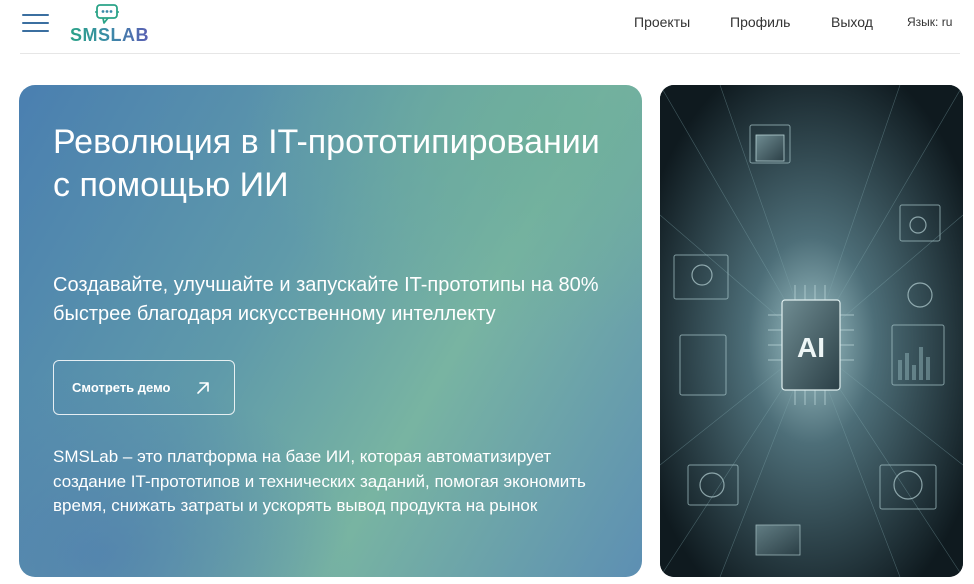 The height and width of the screenshot is (584, 974). Describe the element at coordinates (203, 388) in the screenshot. I see `arrow-up-right-icon` at that location.